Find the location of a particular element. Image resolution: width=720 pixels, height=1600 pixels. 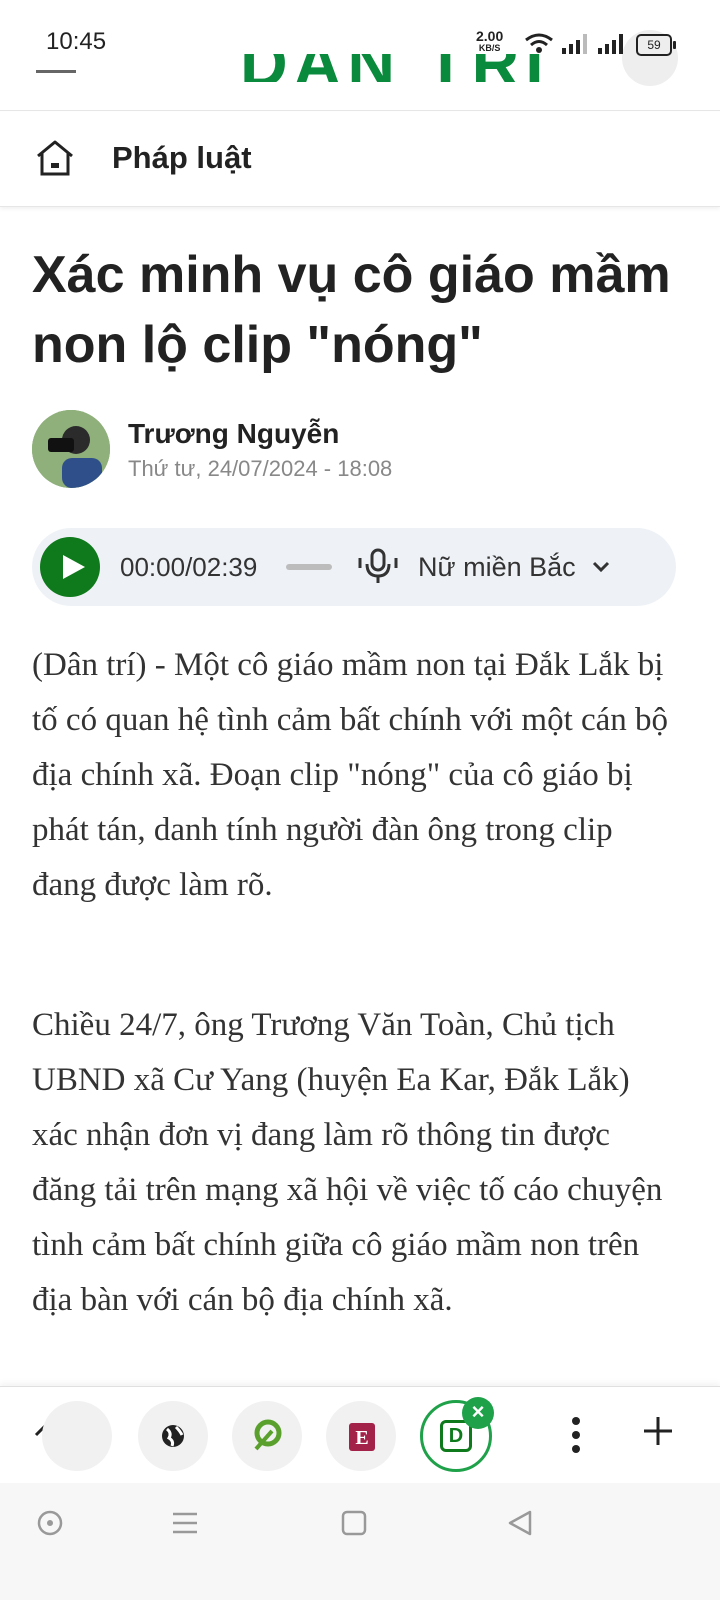

publish-date: Thứ tư, 24/07/2024 - 18:08 is located at coordinates (260, 468).